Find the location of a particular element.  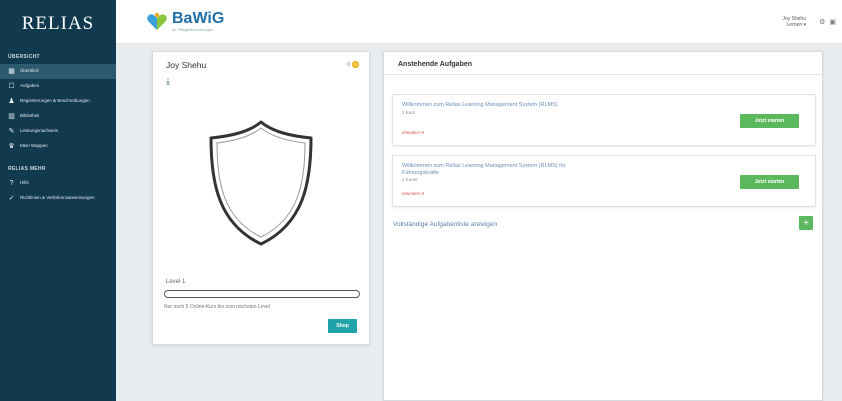

sidebar-section-more: RELIAS MEHR is located at coordinates (27, 169).